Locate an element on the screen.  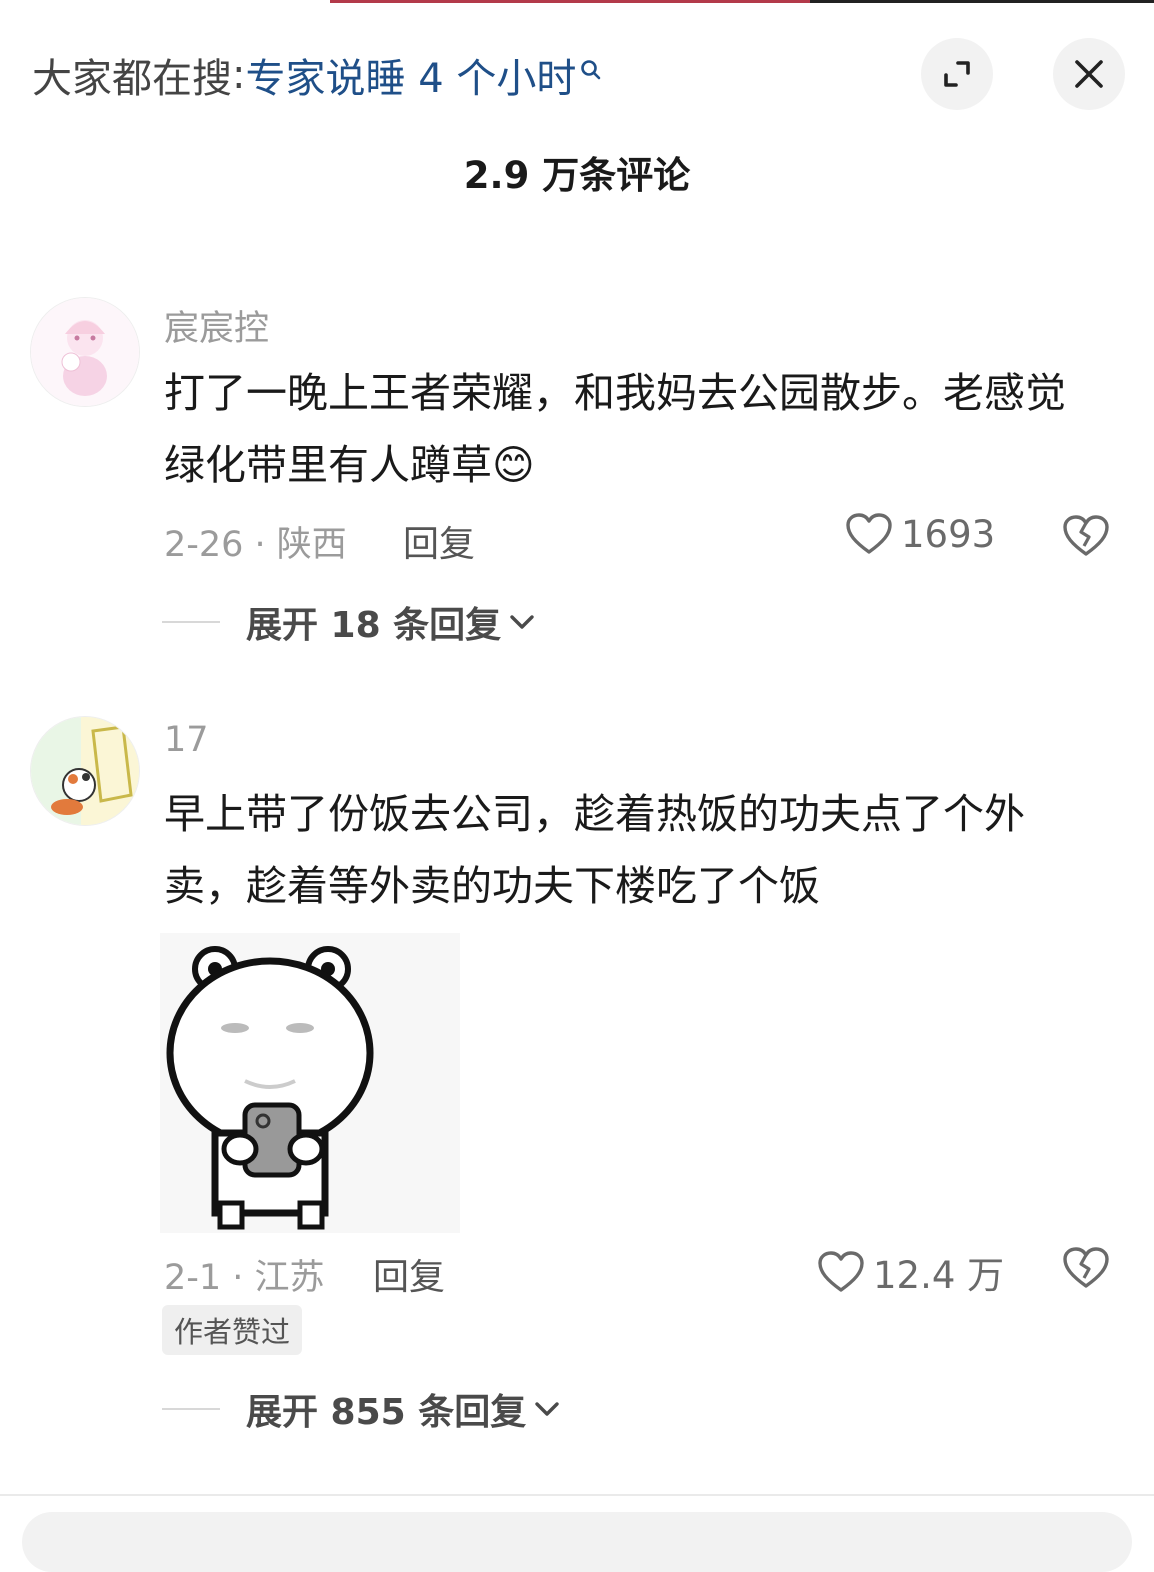
author-liked-badge: 作者赞过 is located at coordinates (232, 1330).